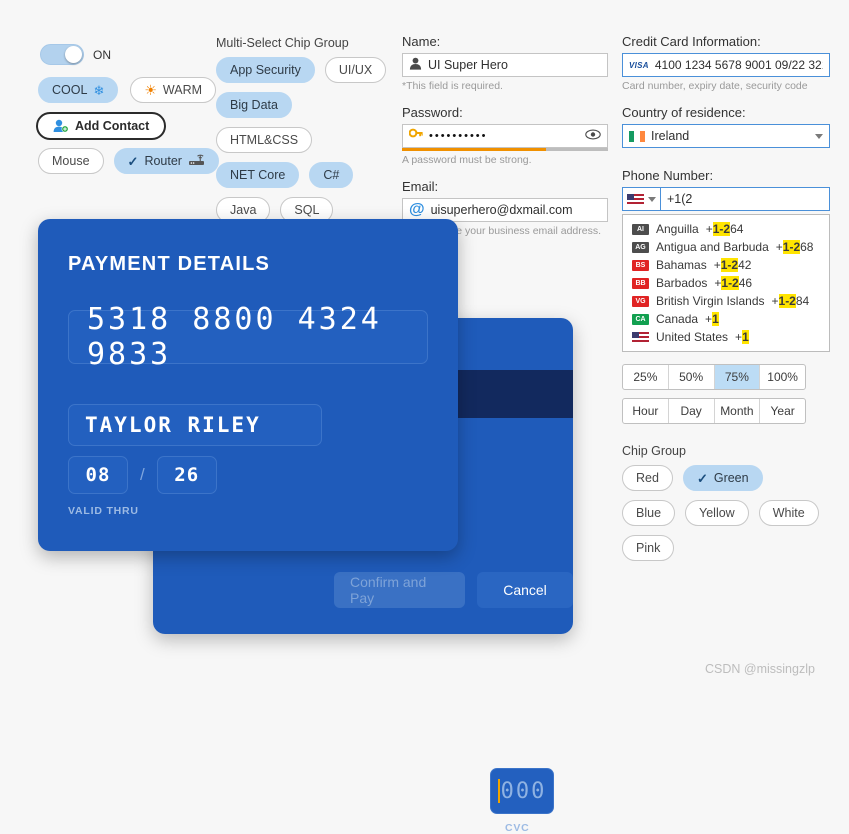 The width and height of the screenshot is (849, 834). Describe the element at coordinates (169, 264) in the screenshot. I see `payment-title: PAYMENT DETAILS` at that location.